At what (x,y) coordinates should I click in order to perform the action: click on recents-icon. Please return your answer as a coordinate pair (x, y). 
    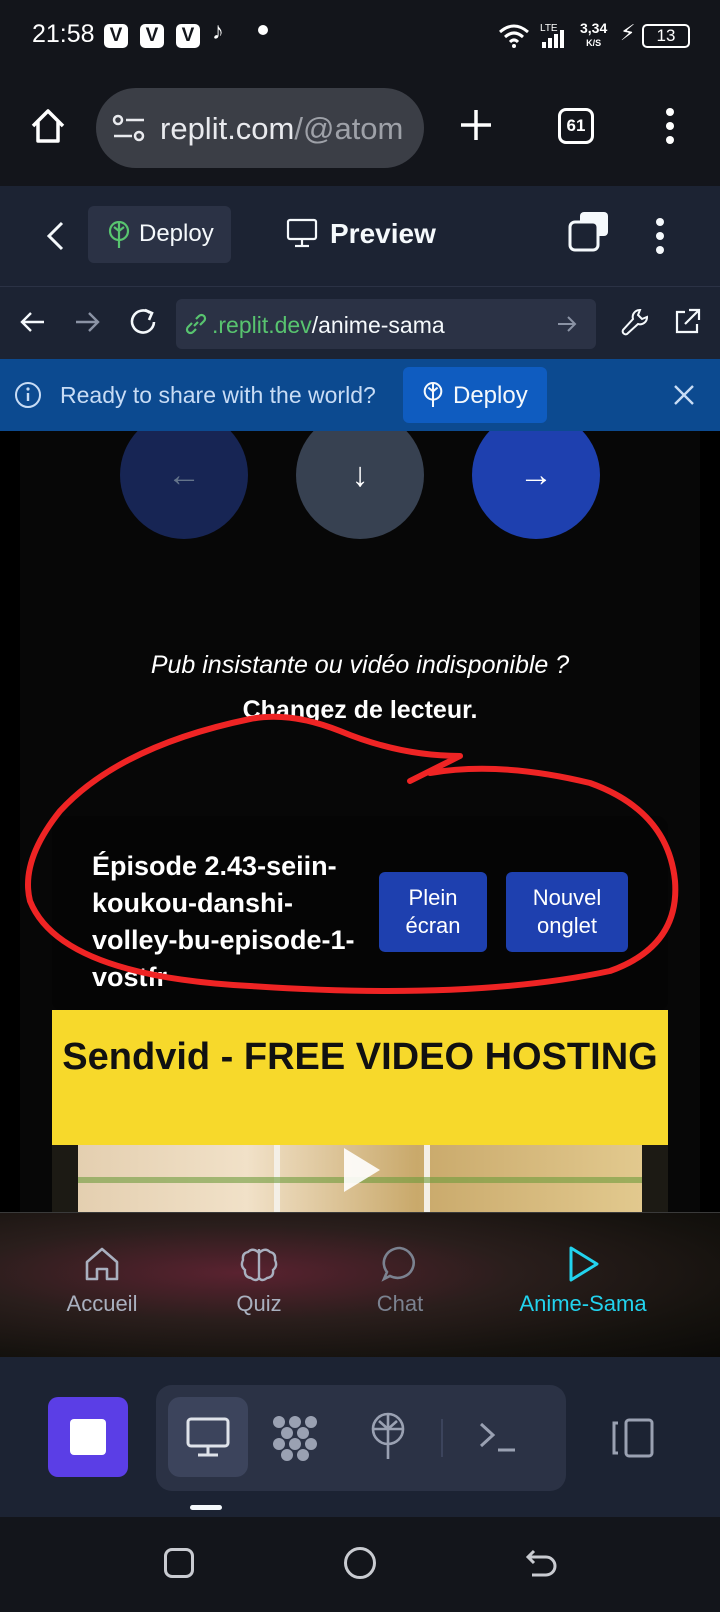
    Looking at the image, I should click on (179, 1563).